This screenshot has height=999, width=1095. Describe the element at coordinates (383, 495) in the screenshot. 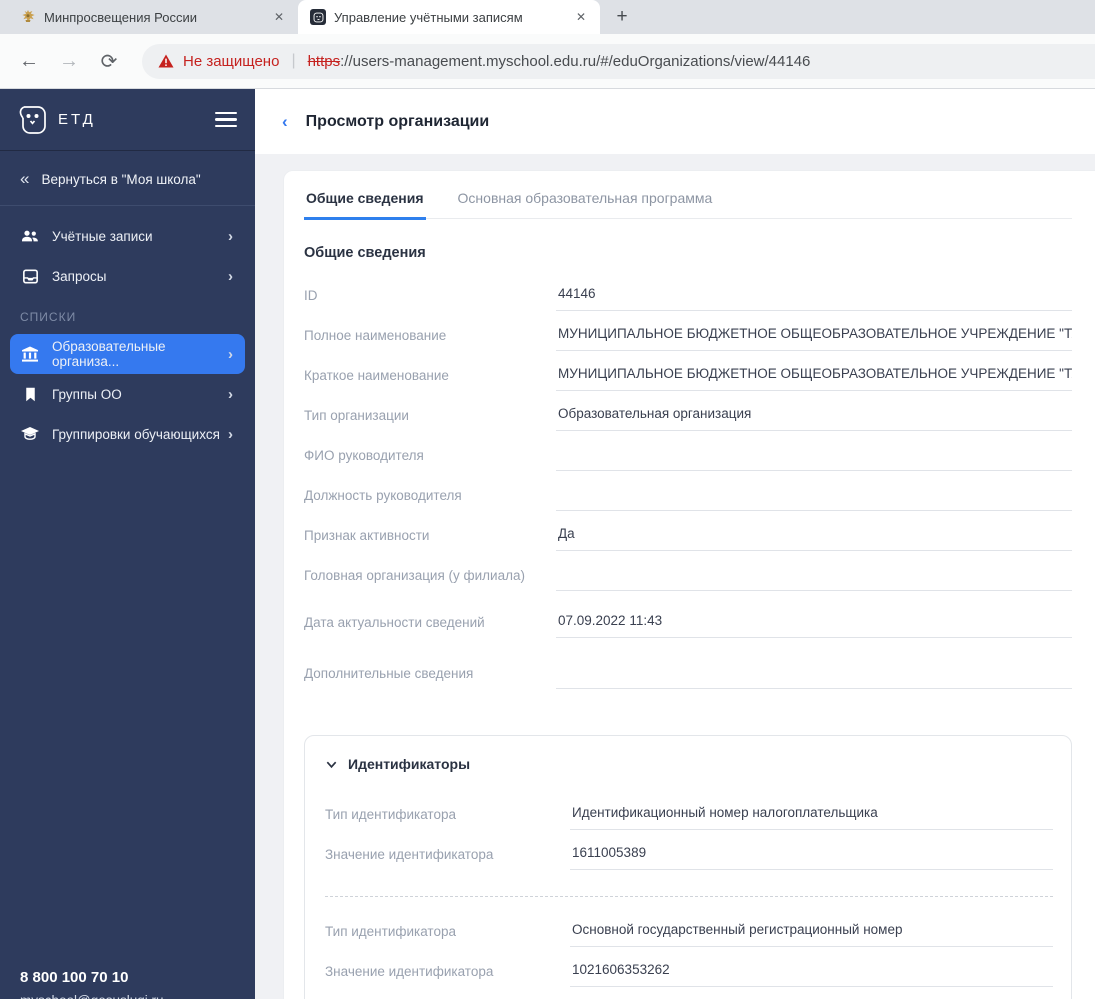

I see `field-label: Должность руководителя` at that location.